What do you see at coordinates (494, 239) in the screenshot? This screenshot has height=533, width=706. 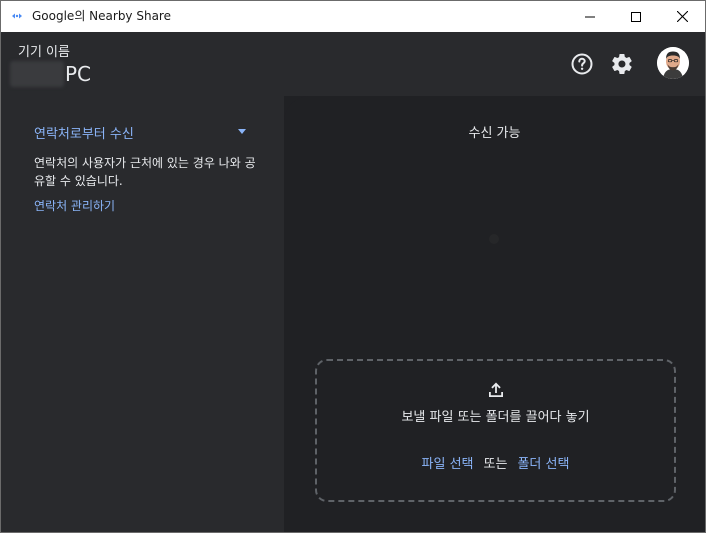 I see `radar-indicator` at bounding box center [494, 239].